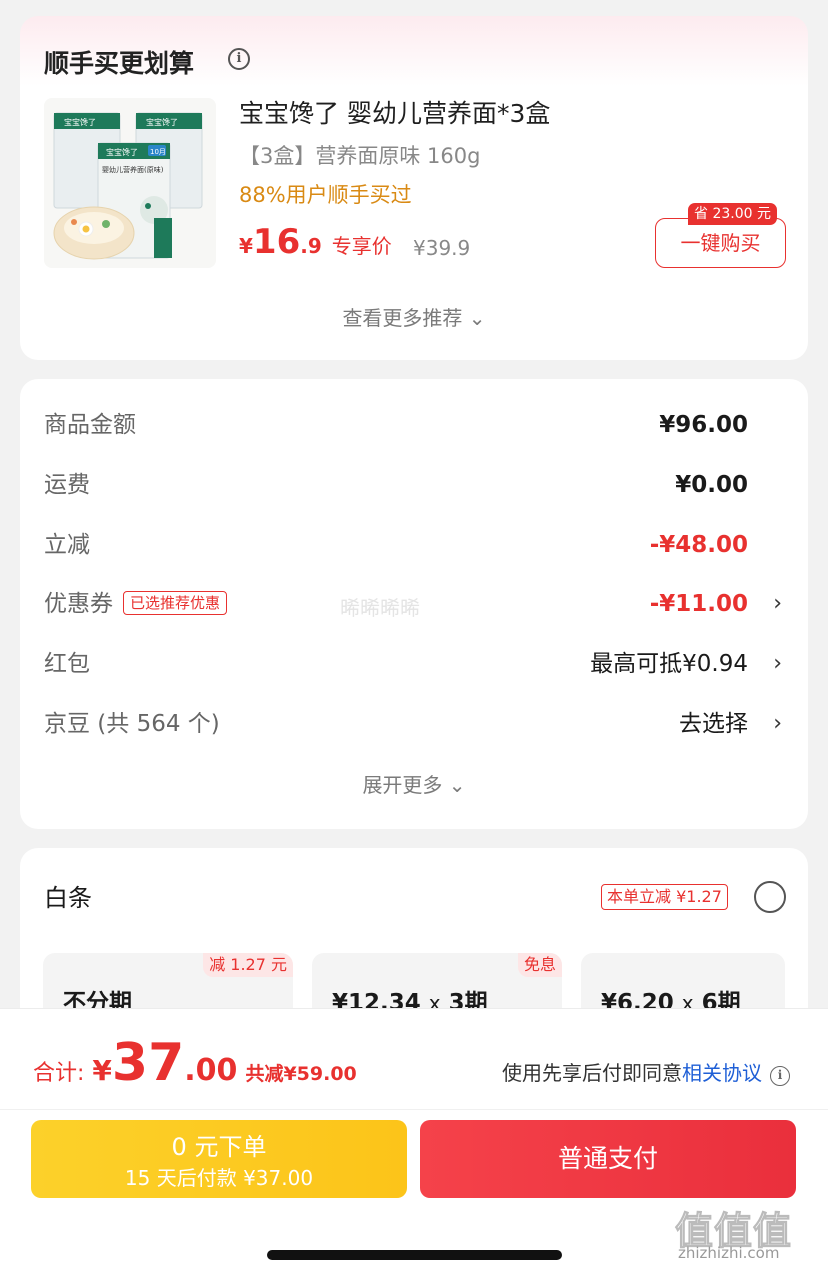 The height and width of the screenshot is (1275, 828). Describe the element at coordinates (394, 112) in the screenshot. I see `product-name: 宝宝馋了 婴幼儿营养面*3盒` at that location.